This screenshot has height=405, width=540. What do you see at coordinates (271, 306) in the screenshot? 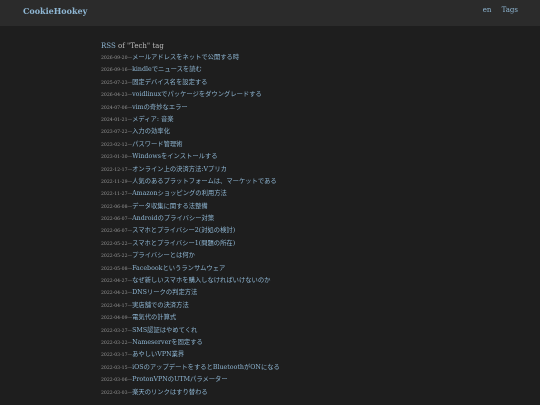
I see `post-list-item: 2022-04-17—実店舗での決済方法` at bounding box center [271, 306].